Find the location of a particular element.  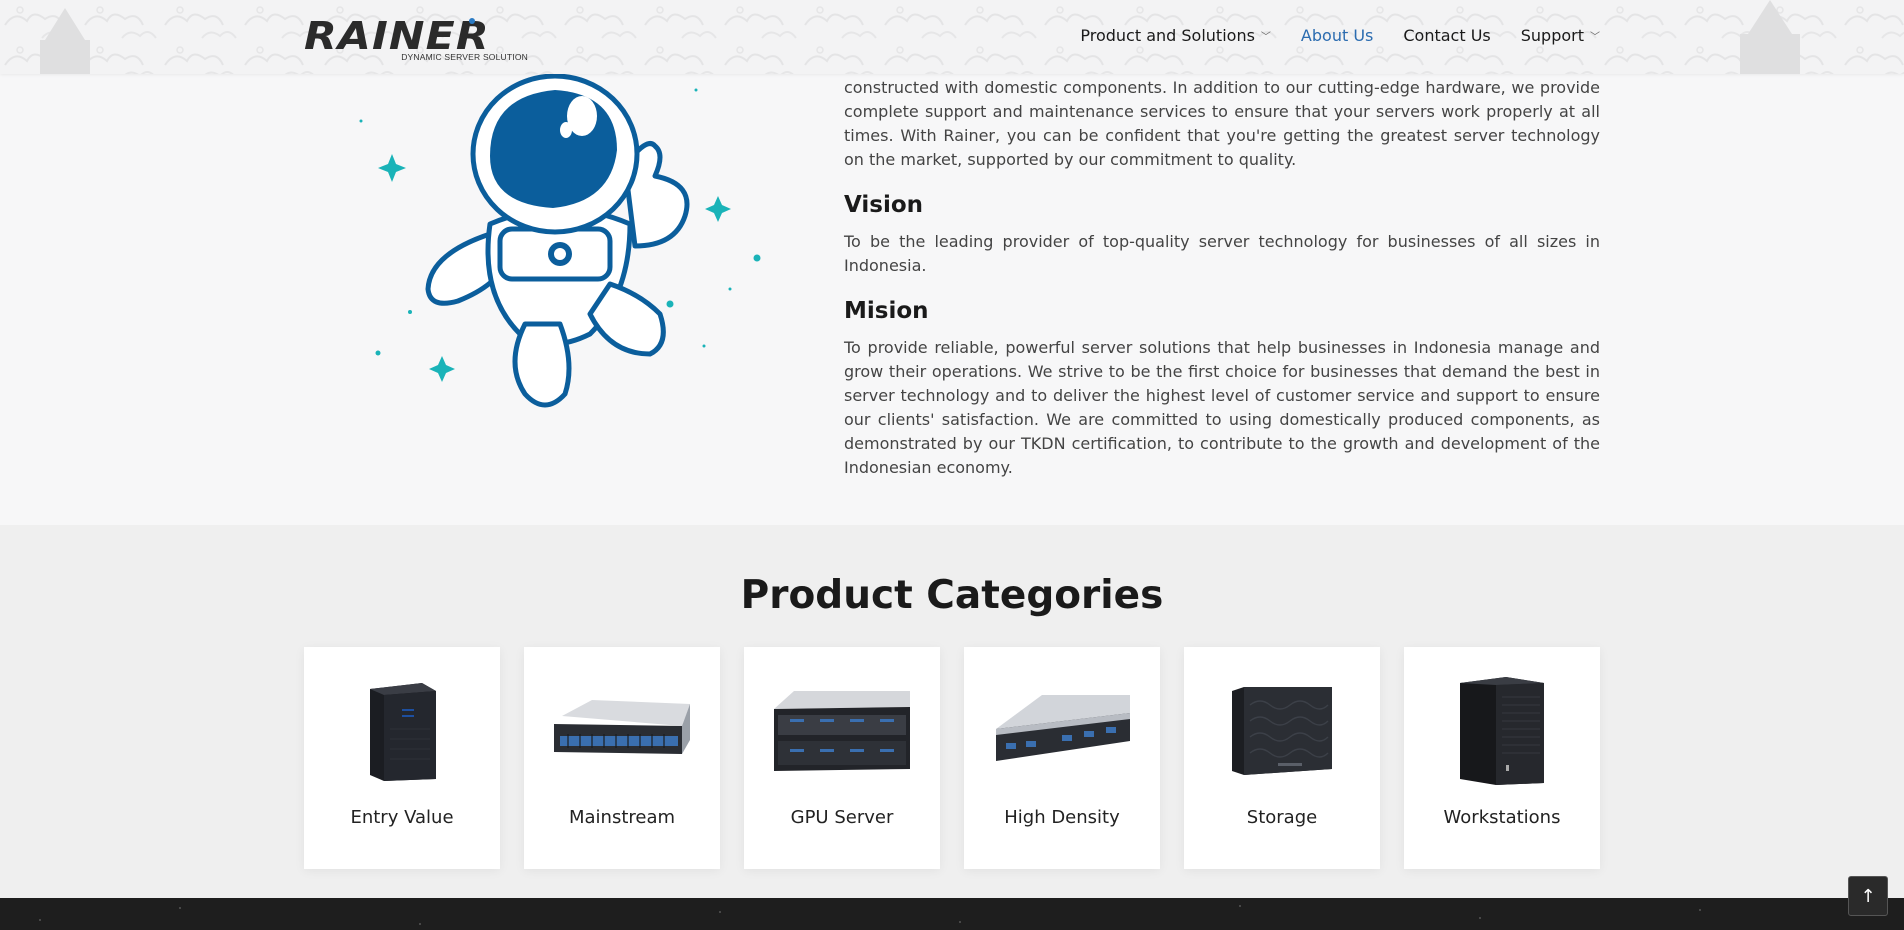

logo-accent-dot is located at coordinates (472, 21).